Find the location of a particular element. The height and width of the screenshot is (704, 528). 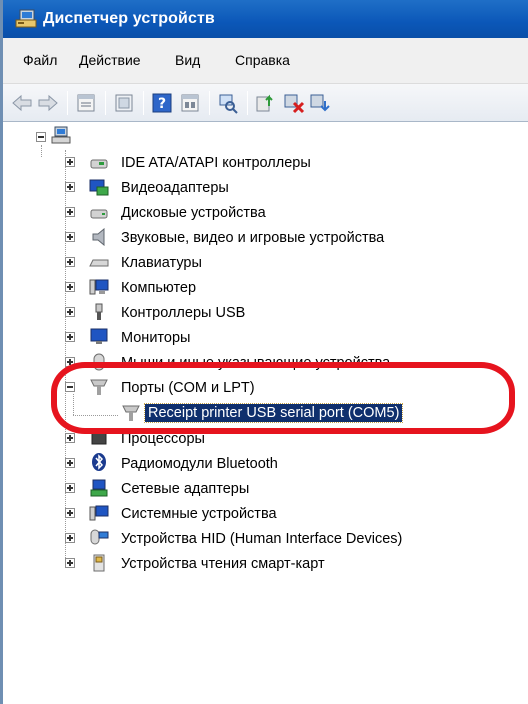

scan-hardware-icon is located at coordinates (228, 103).